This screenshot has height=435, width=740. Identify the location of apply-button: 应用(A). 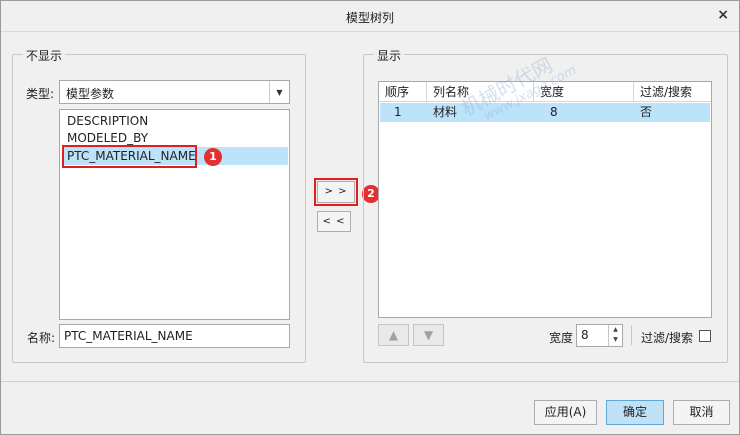
(565, 412).